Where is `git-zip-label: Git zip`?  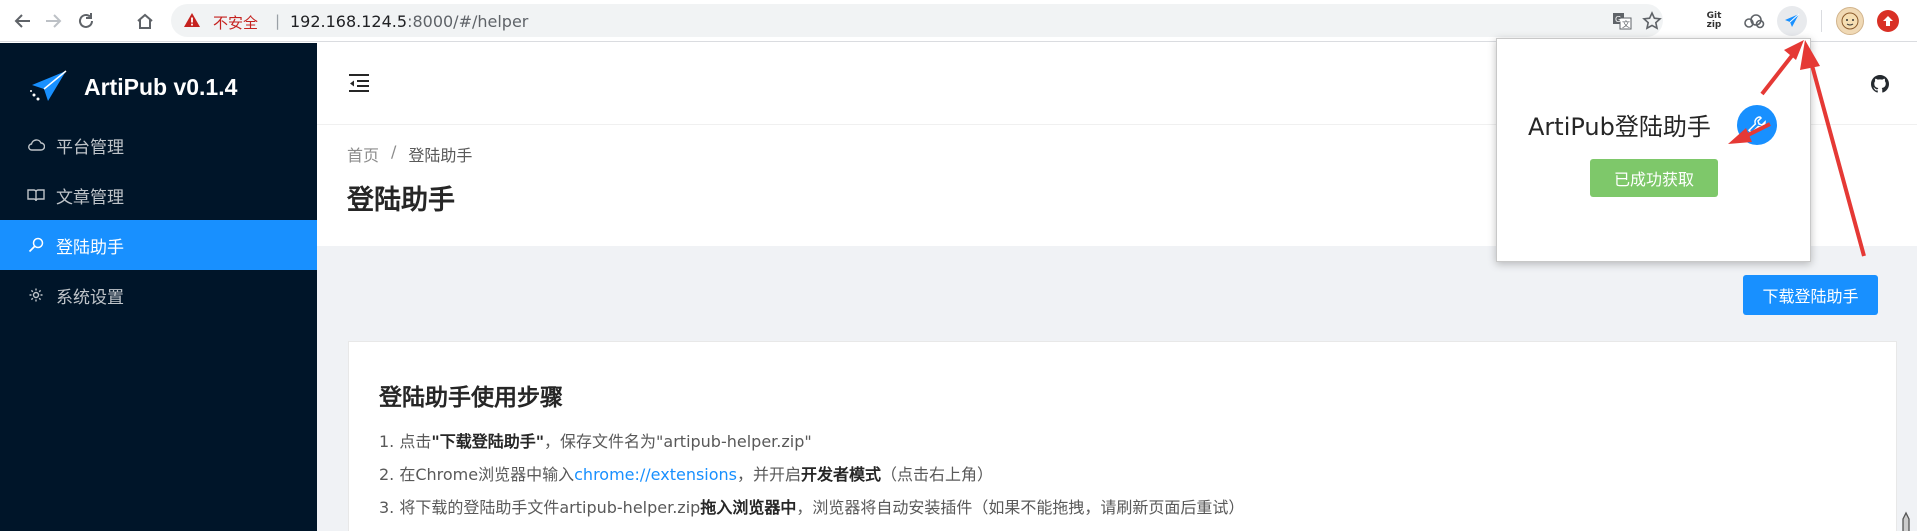 git-zip-label: Git zip is located at coordinates (1714, 21).